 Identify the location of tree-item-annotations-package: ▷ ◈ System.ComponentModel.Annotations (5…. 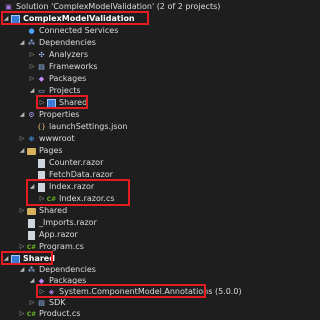
(140, 292).